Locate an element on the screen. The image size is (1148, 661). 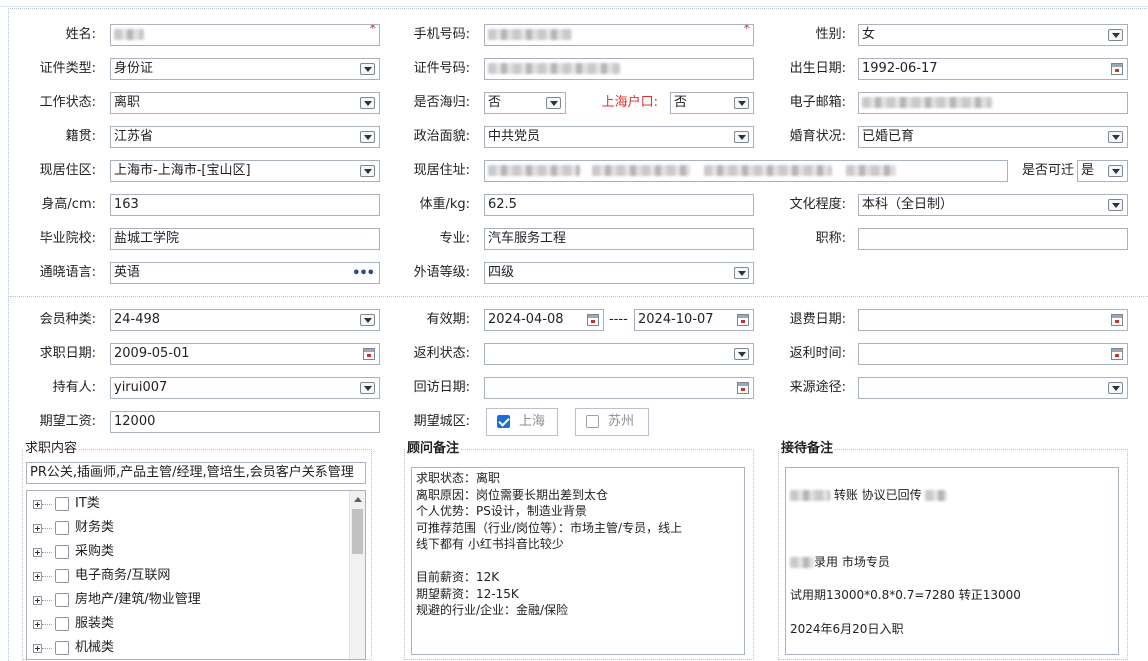
marital-select: 已婚已育 is located at coordinates (993, 137).